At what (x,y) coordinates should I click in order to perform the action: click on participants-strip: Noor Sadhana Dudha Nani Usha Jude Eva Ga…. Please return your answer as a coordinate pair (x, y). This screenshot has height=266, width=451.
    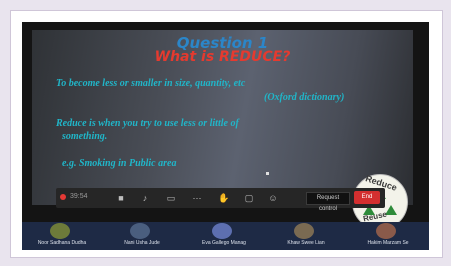
    Looking at the image, I should click on (225, 236).